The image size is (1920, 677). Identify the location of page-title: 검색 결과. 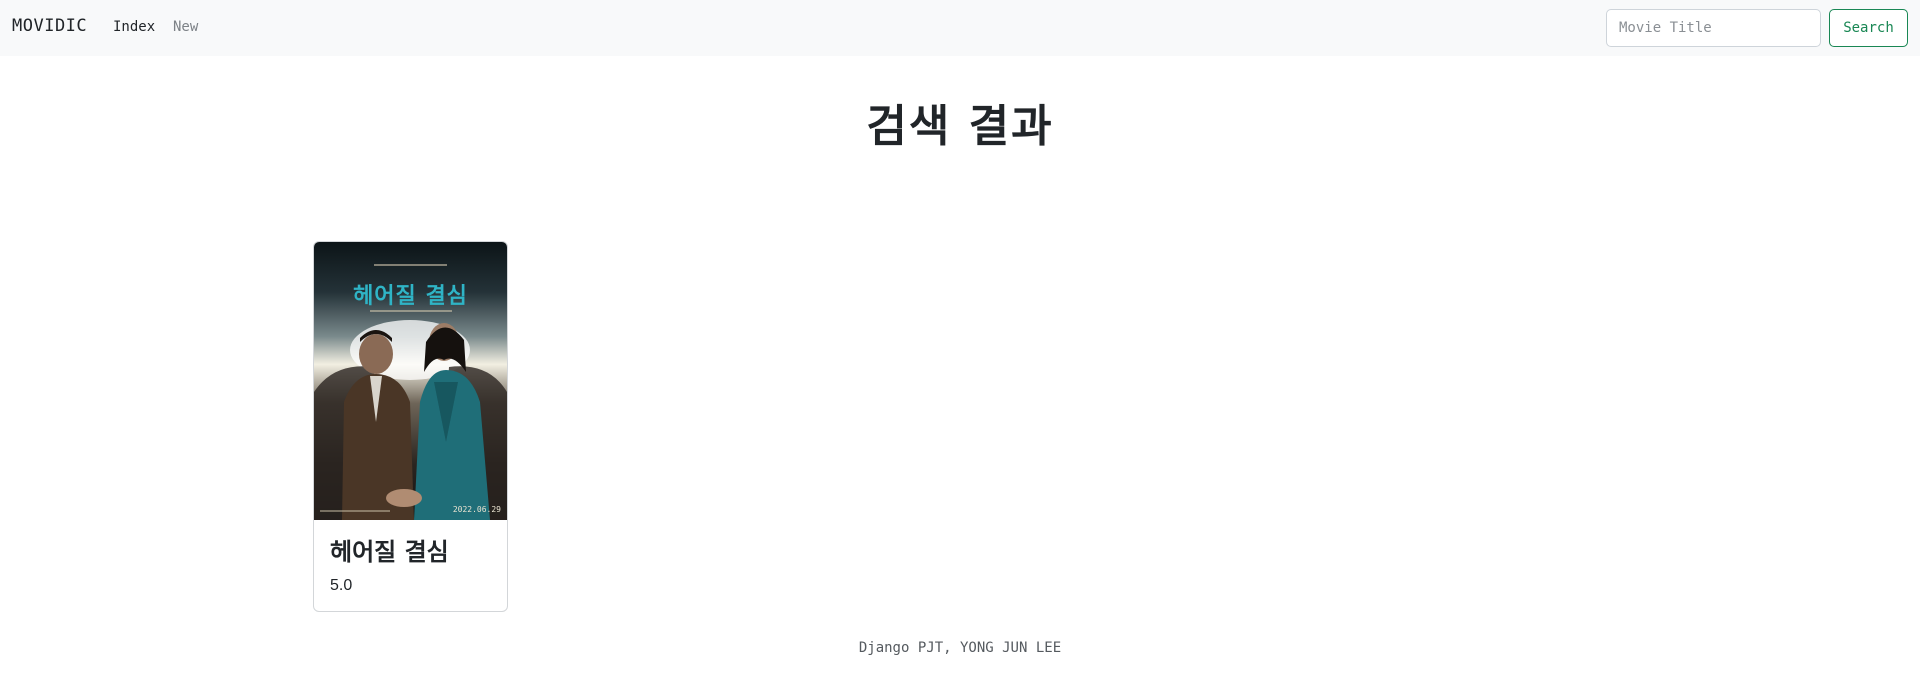
(960, 126).